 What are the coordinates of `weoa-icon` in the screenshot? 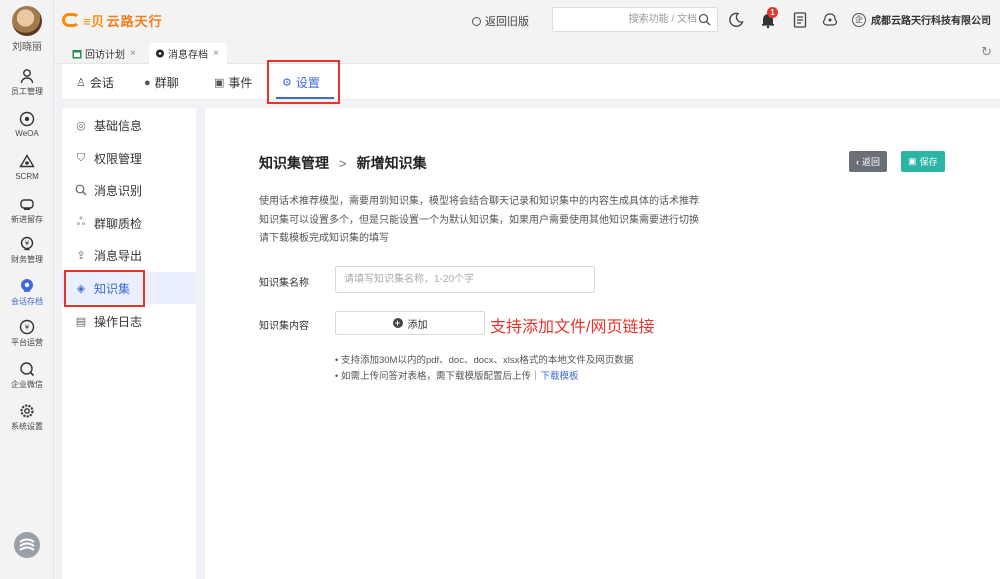 It's located at (27, 119).